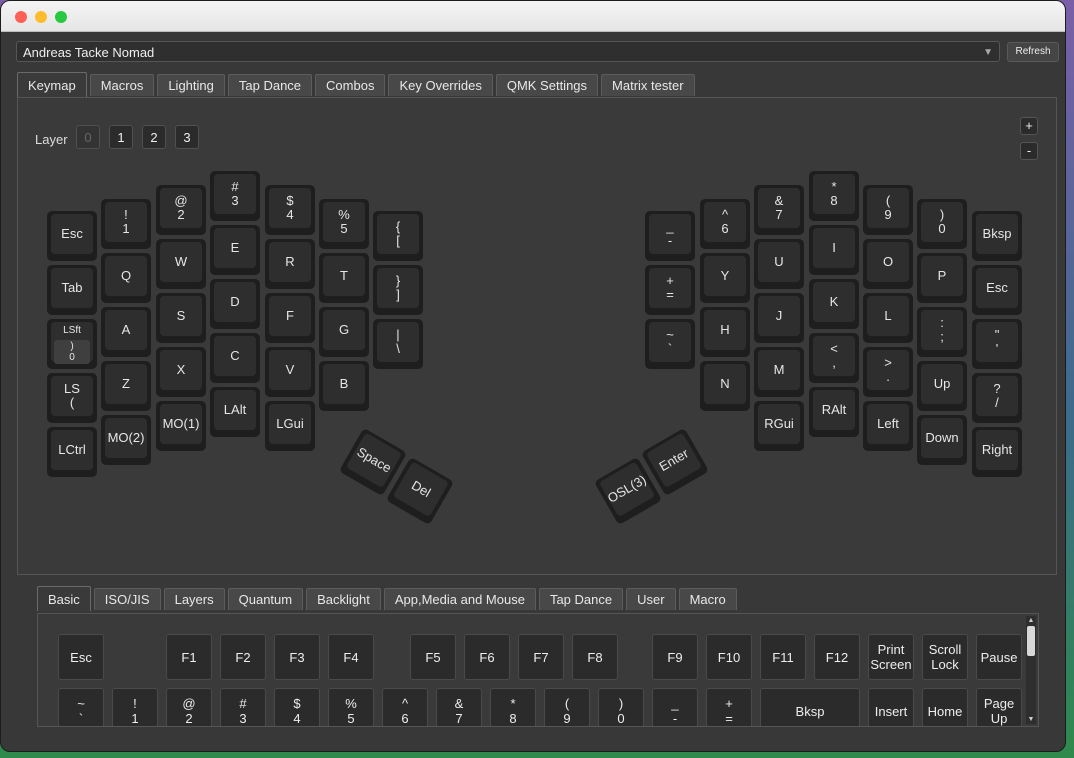 Image resolution: width=1074 pixels, height=758 pixels. I want to click on scroll-down-icon: ▼, so click(1031, 719).